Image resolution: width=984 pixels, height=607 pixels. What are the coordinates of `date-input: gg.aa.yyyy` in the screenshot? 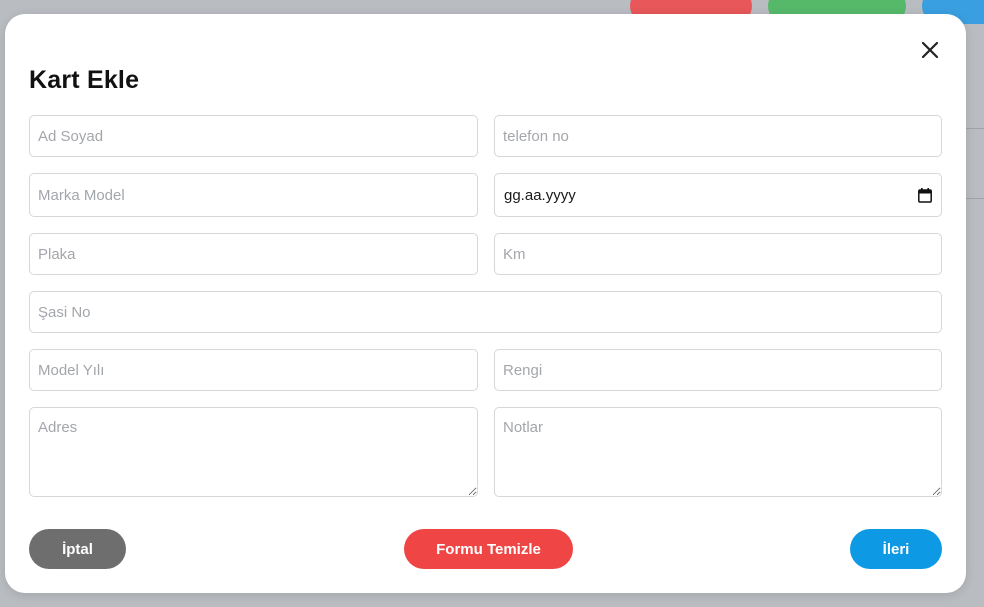 It's located at (718, 195).